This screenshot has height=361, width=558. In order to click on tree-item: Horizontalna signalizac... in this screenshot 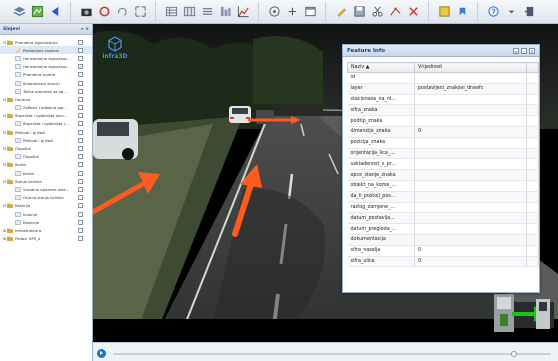, I will do `click(46, 58)`.